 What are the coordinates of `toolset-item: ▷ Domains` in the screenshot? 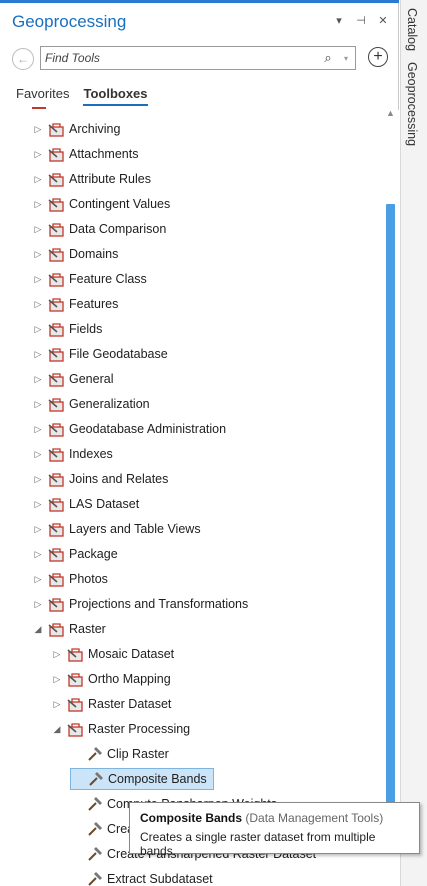 It's located at (75, 254).